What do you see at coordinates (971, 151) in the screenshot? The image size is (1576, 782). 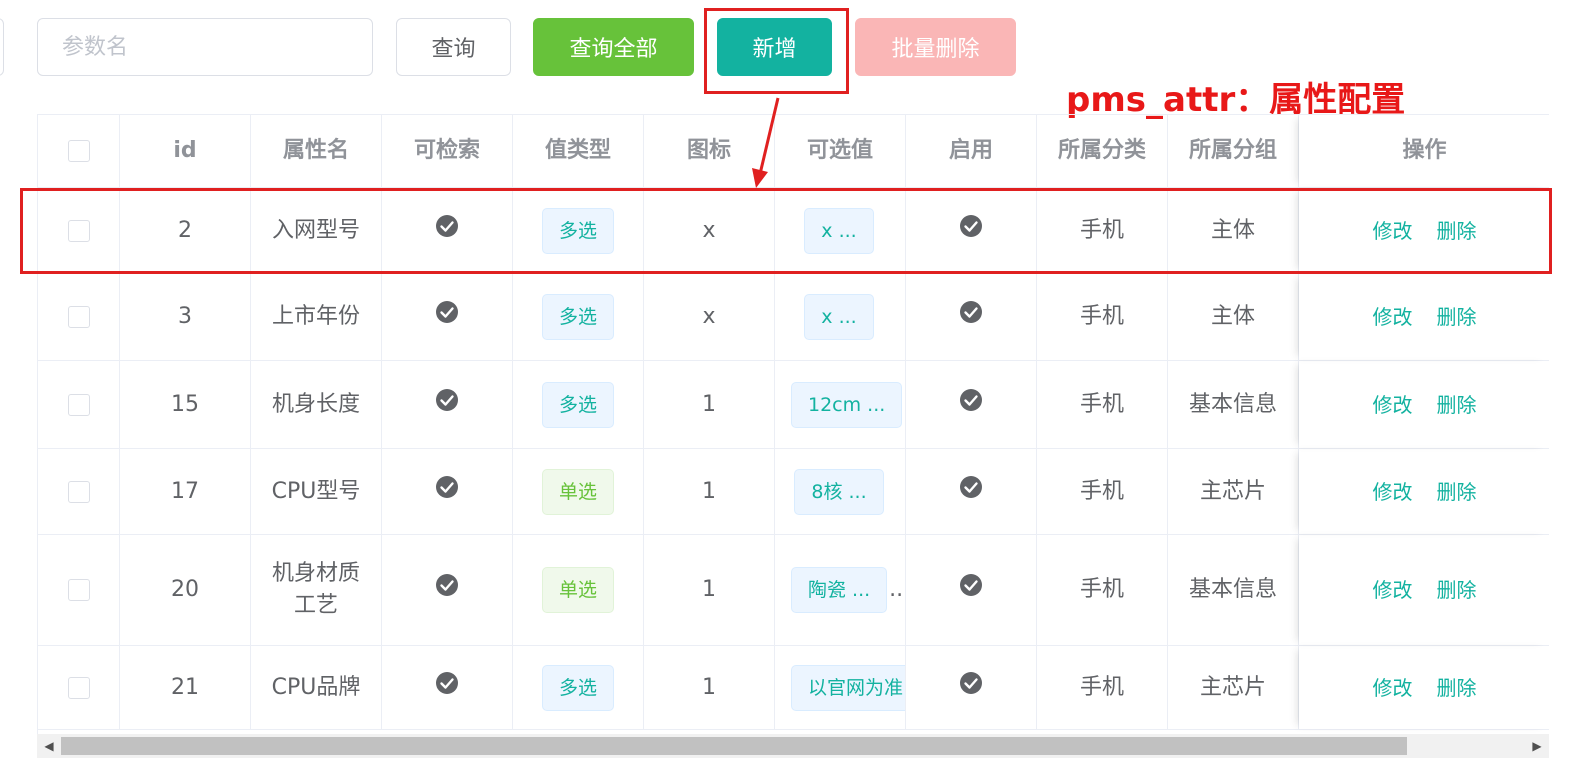 I see `header-enabled: 启用` at bounding box center [971, 151].